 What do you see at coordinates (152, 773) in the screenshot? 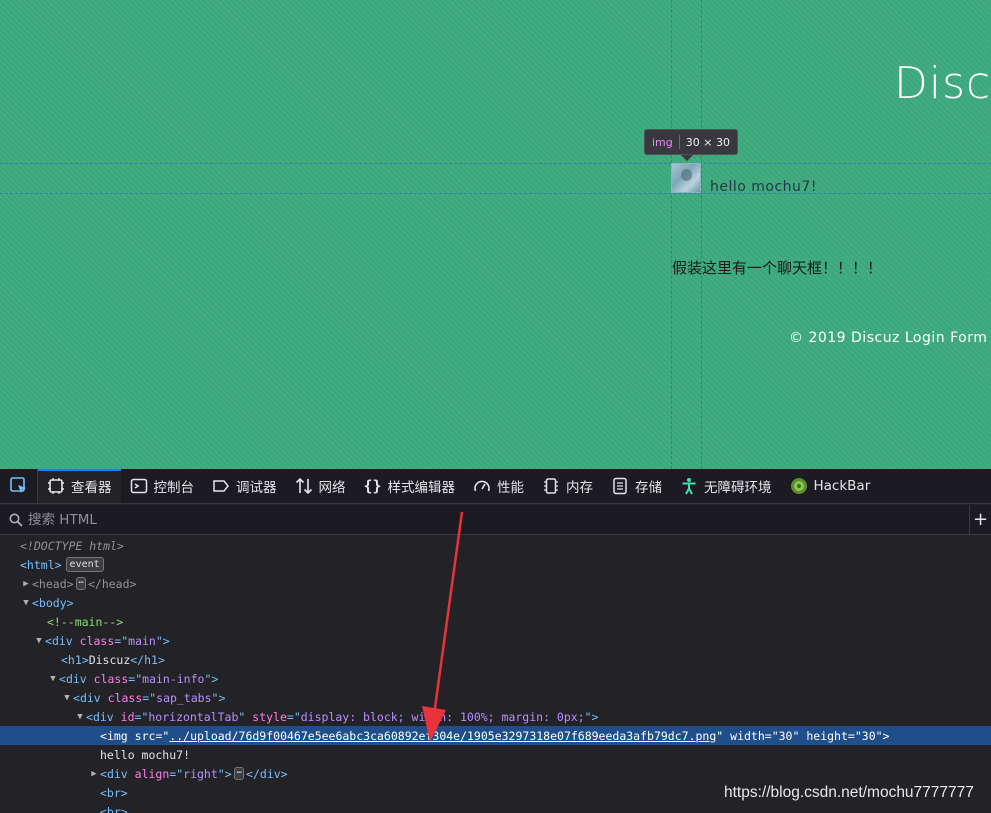
I see `attr-name: align` at bounding box center [152, 773].